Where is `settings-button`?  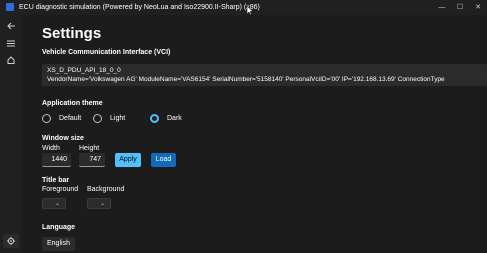
settings-button is located at coordinates (11, 241).